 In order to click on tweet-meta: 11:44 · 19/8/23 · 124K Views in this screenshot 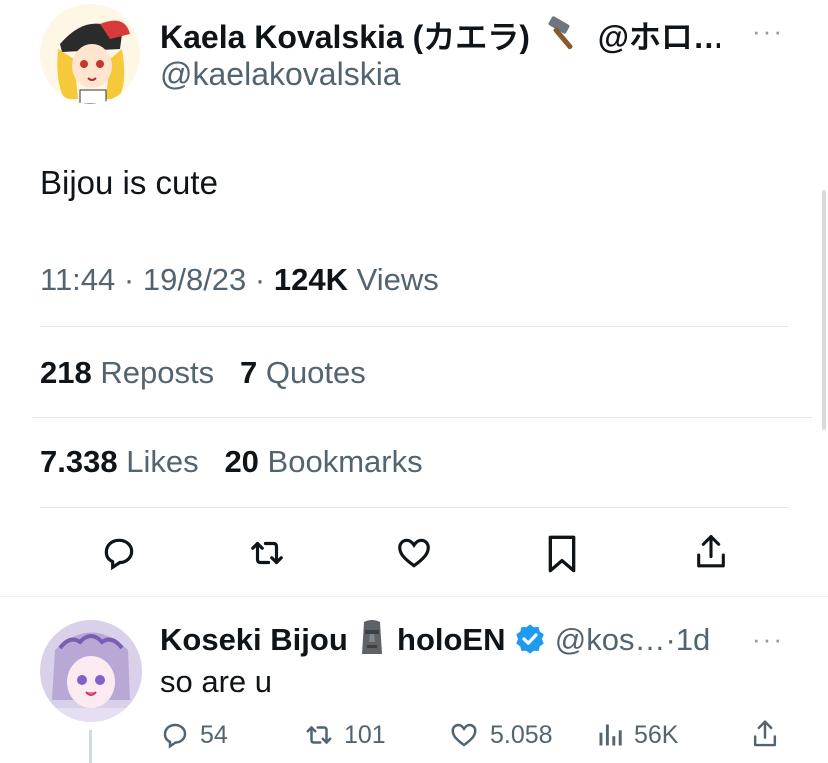, I will do `click(239, 280)`.